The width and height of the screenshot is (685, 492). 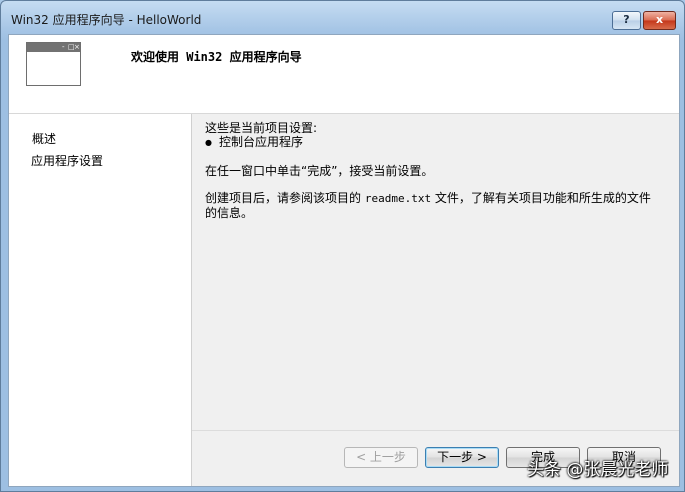 What do you see at coordinates (435, 430) in the screenshot?
I see `button-bar-divider` at bounding box center [435, 430].